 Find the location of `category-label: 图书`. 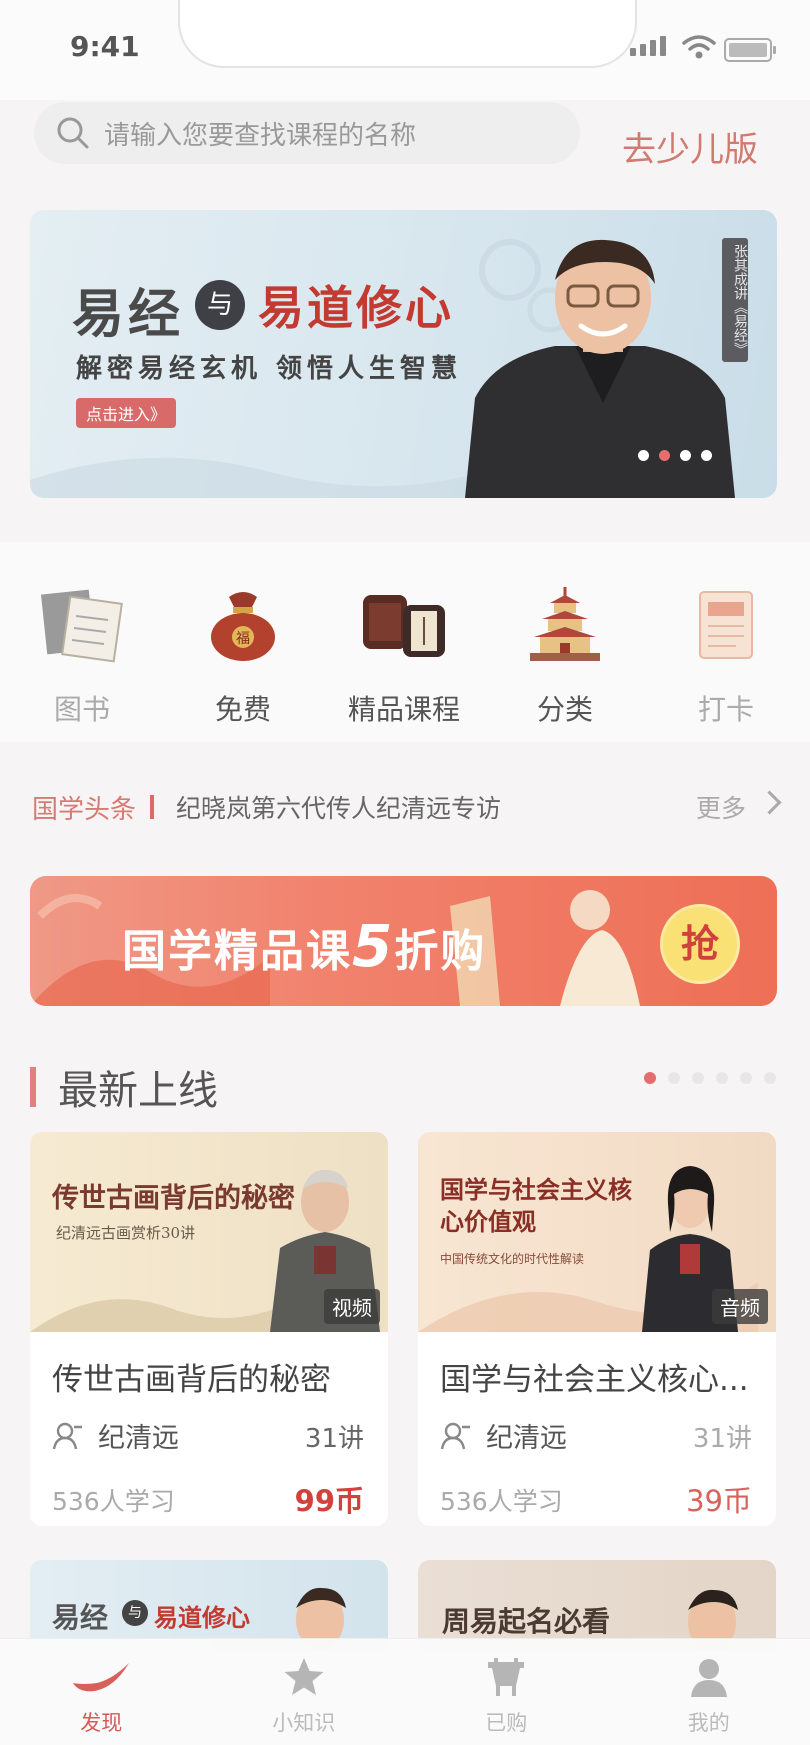

category-label: 图书 is located at coordinates (82, 708).